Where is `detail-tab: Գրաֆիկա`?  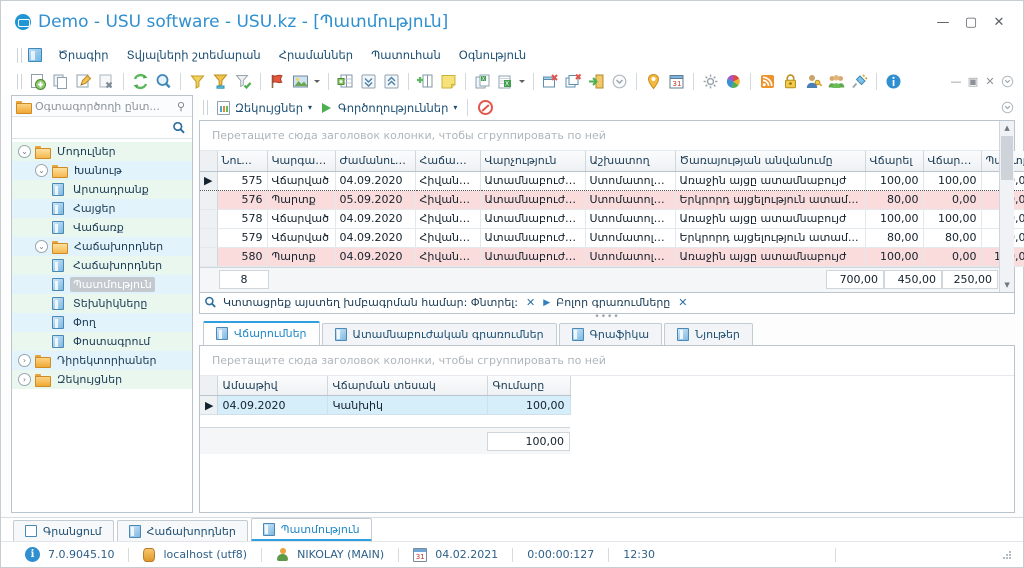 detail-tab: Գրաֆիկա is located at coordinates (610, 333).